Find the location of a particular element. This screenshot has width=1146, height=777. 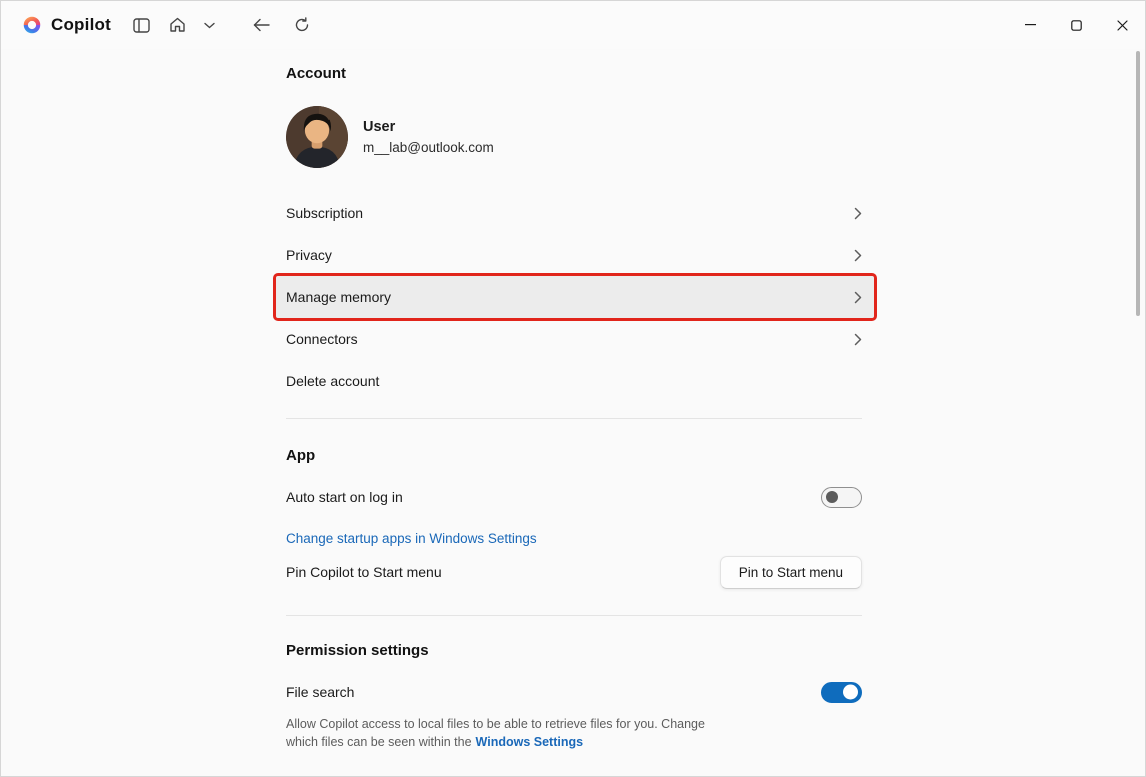

minimize-button is located at coordinates (1030, 25).